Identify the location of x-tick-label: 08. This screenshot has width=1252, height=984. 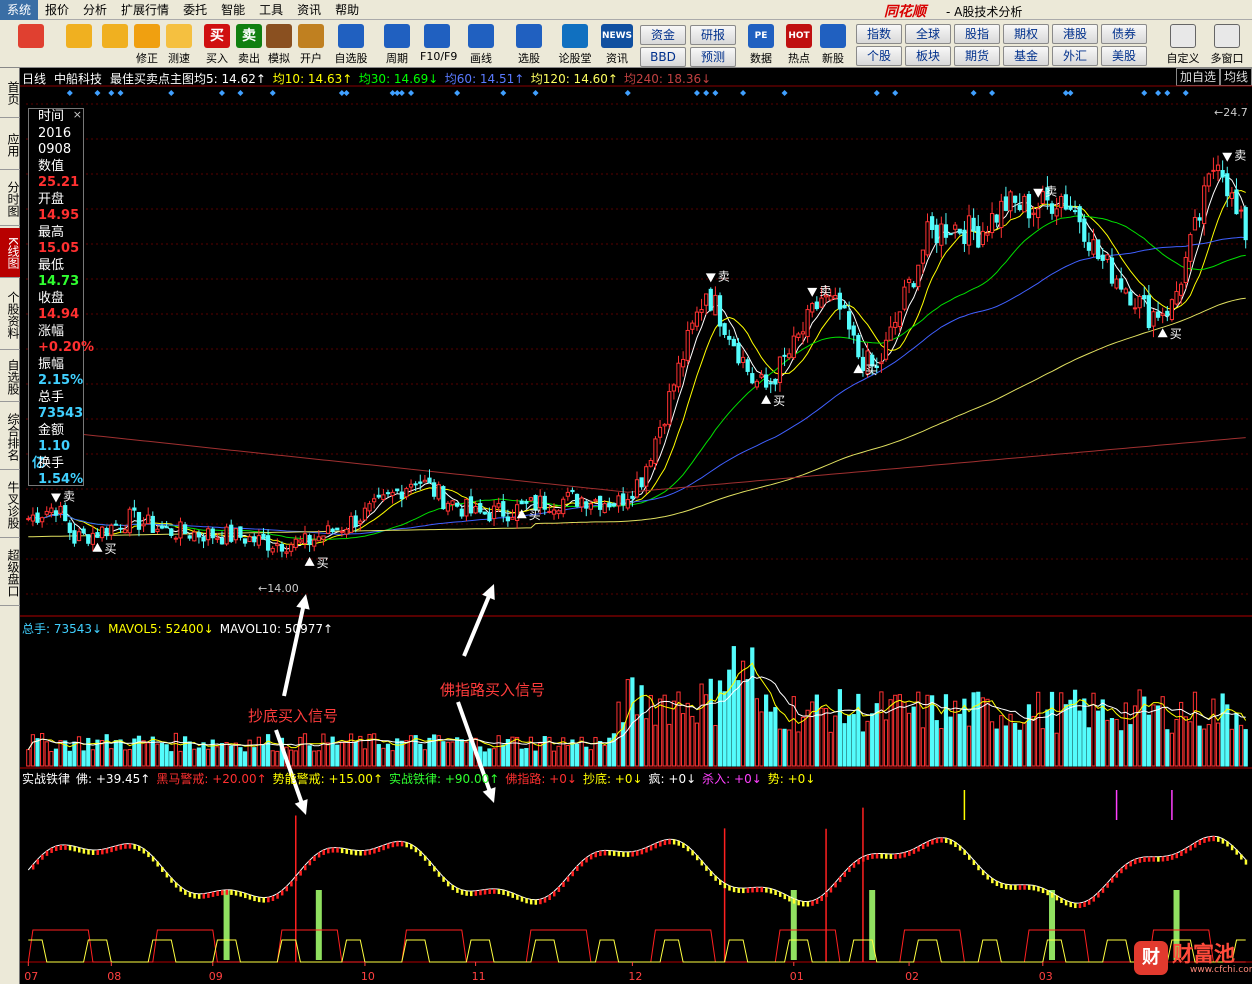
(114, 976).